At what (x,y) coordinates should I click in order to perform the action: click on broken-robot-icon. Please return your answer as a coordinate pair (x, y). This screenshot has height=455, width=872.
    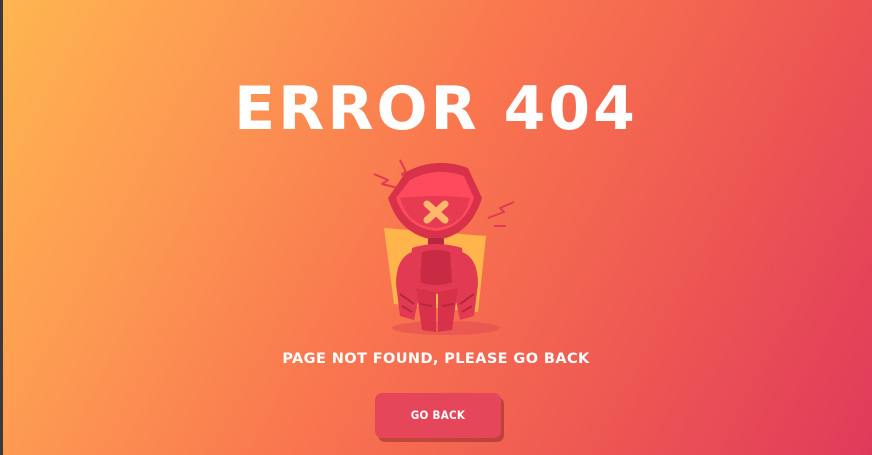
    Looking at the image, I should click on (441, 247).